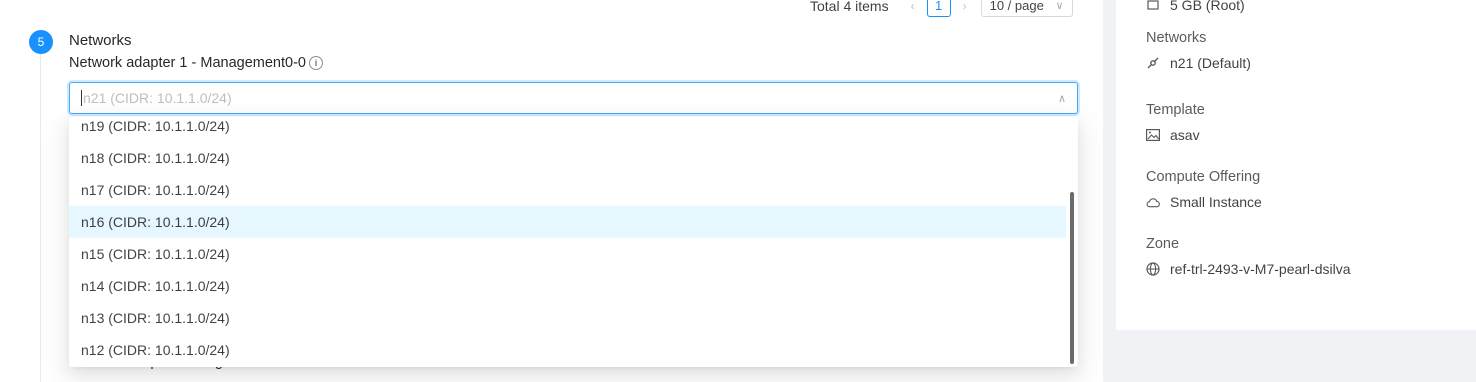 This screenshot has height=382, width=1476. What do you see at coordinates (573, 98) in the screenshot?
I see `network-select: n21 (CIDR: 10.1.1.0/24) ∧` at bounding box center [573, 98].